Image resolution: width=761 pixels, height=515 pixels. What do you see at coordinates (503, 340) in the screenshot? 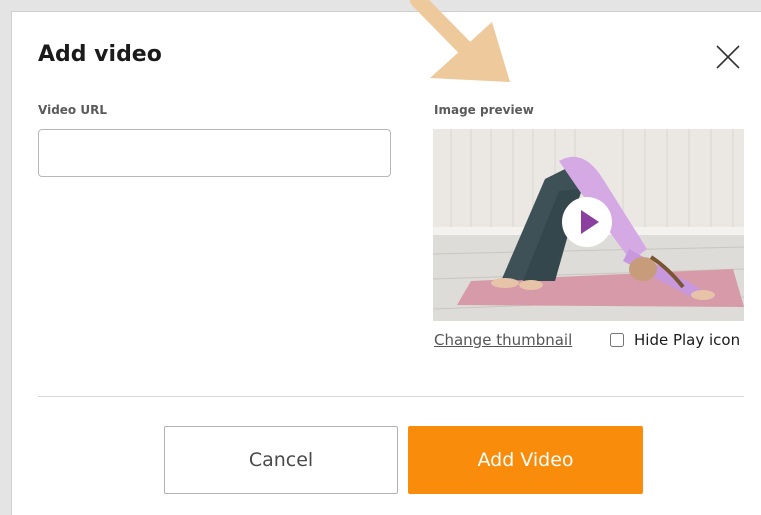
I see `change-thumbnail-link: Change thumbnail` at bounding box center [503, 340].